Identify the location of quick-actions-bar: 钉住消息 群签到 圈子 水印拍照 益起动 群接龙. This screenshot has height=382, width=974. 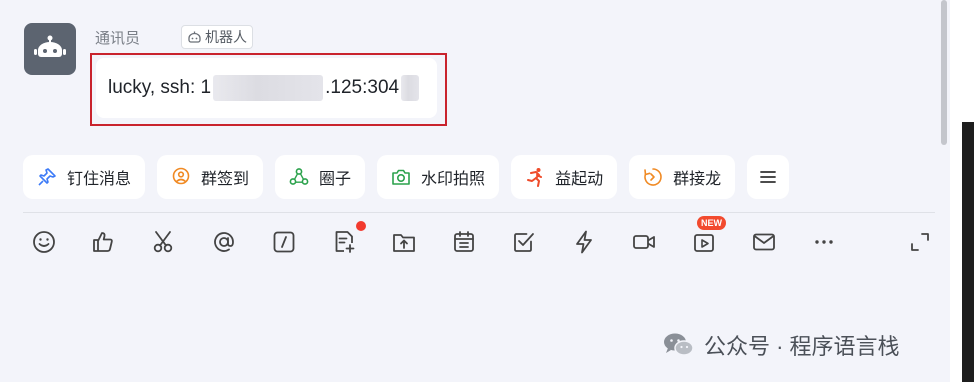
(406, 177).